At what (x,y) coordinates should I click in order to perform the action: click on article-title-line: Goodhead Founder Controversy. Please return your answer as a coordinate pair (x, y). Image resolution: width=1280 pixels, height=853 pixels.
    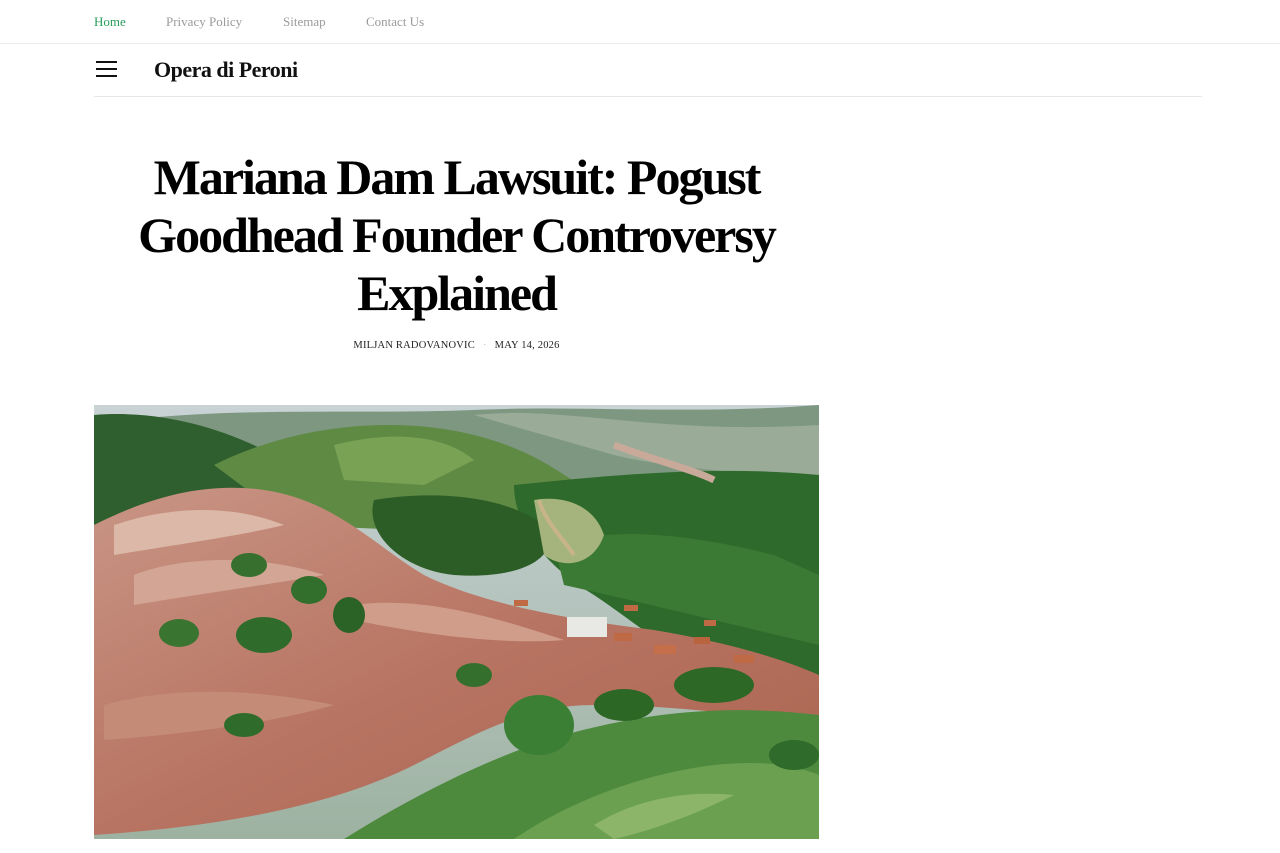
    Looking at the image, I should click on (457, 235).